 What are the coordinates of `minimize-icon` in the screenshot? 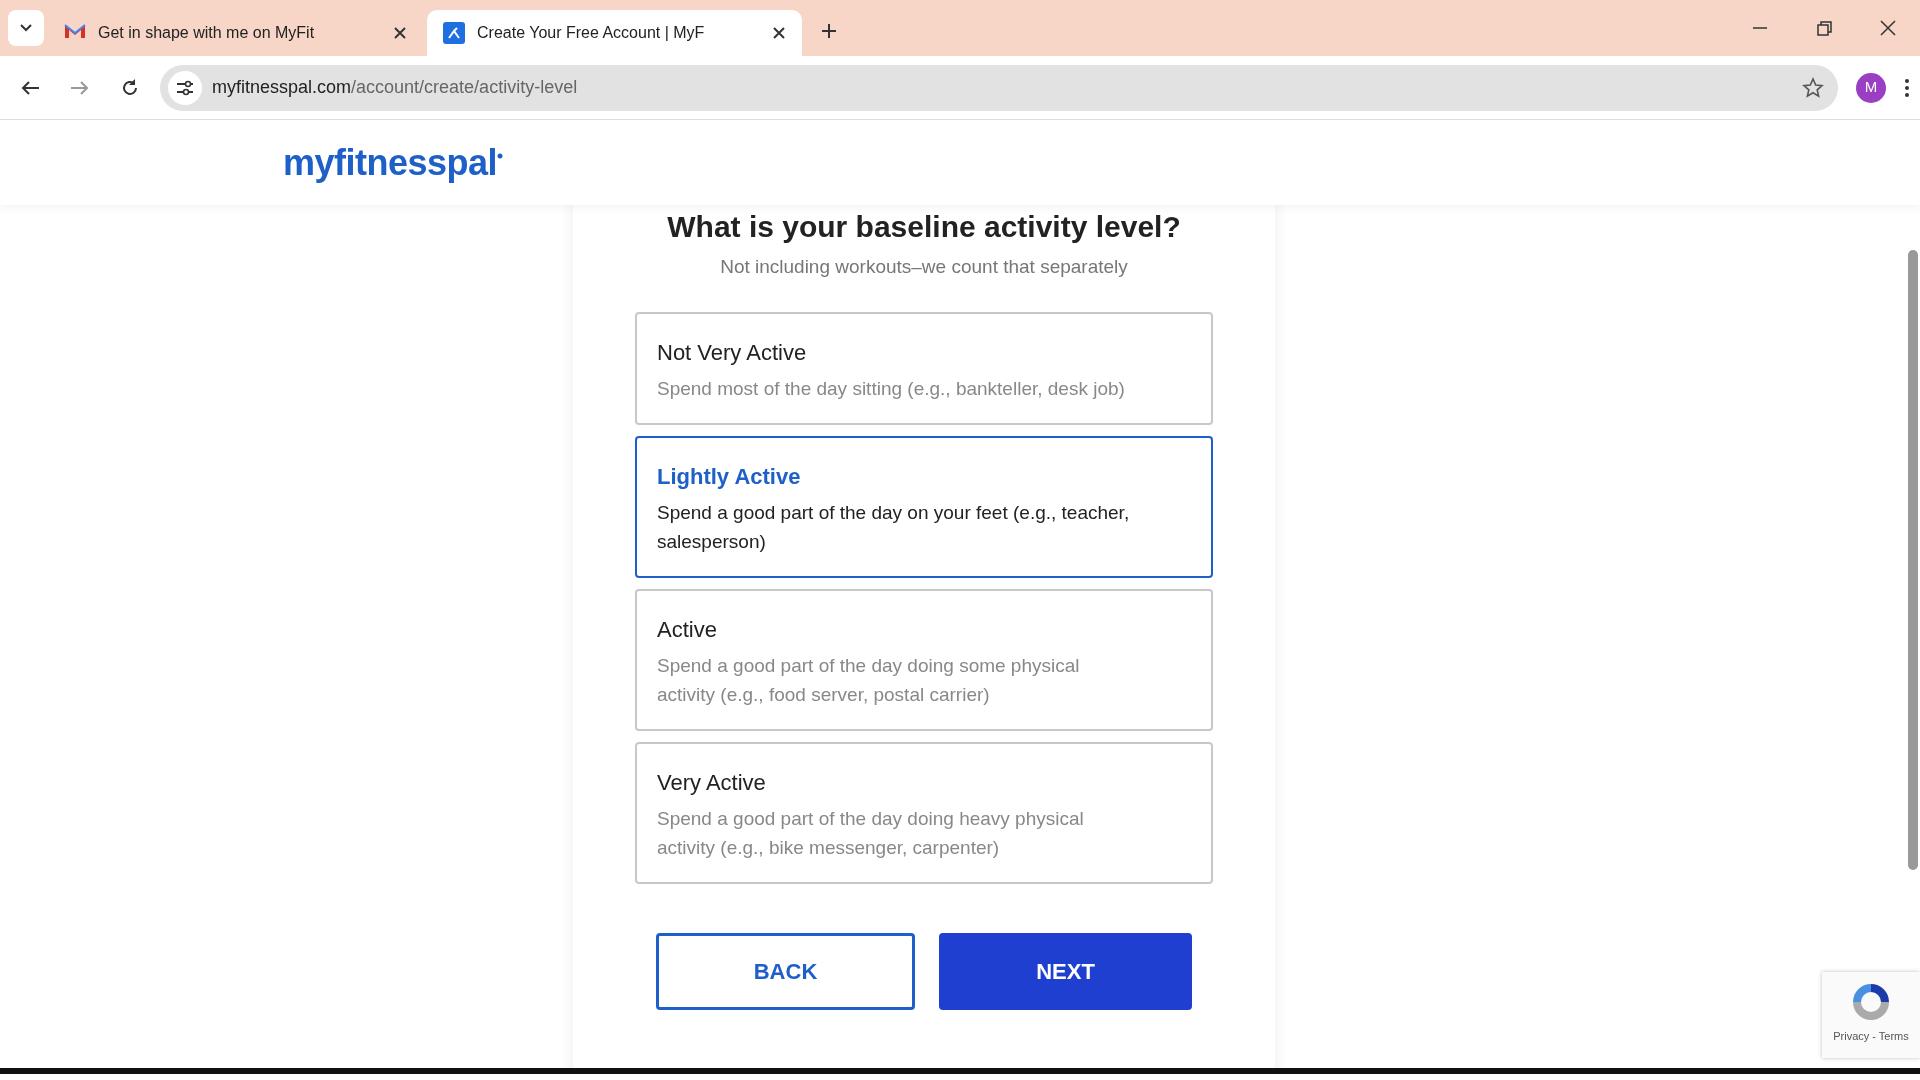 It's located at (1760, 28).